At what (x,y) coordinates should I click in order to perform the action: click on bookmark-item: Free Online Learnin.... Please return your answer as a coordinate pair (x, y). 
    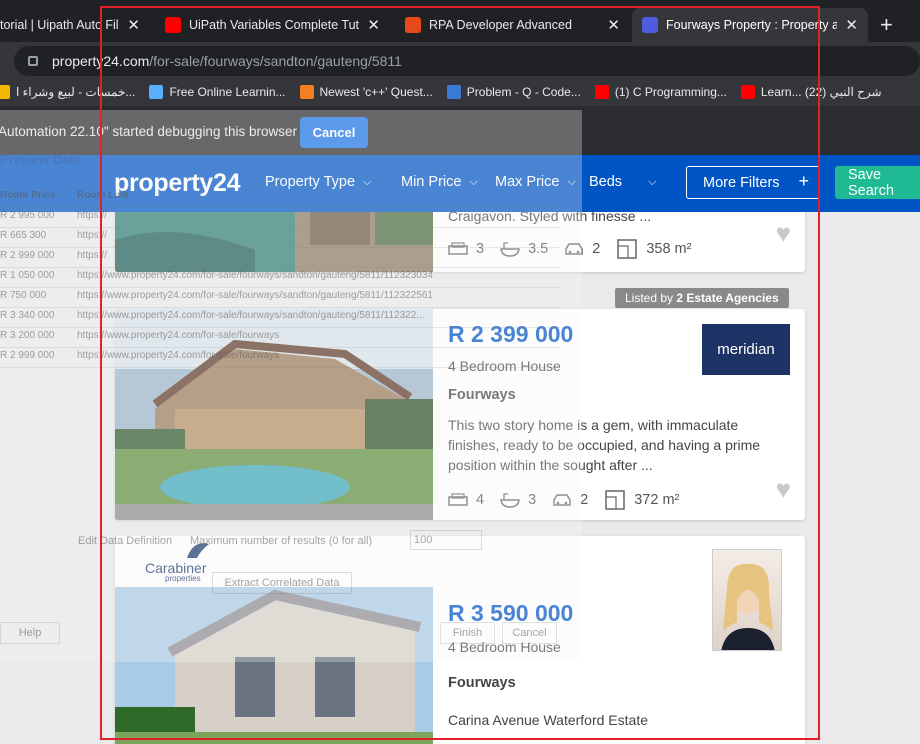
    Looking at the image, I should click on (217, 92).